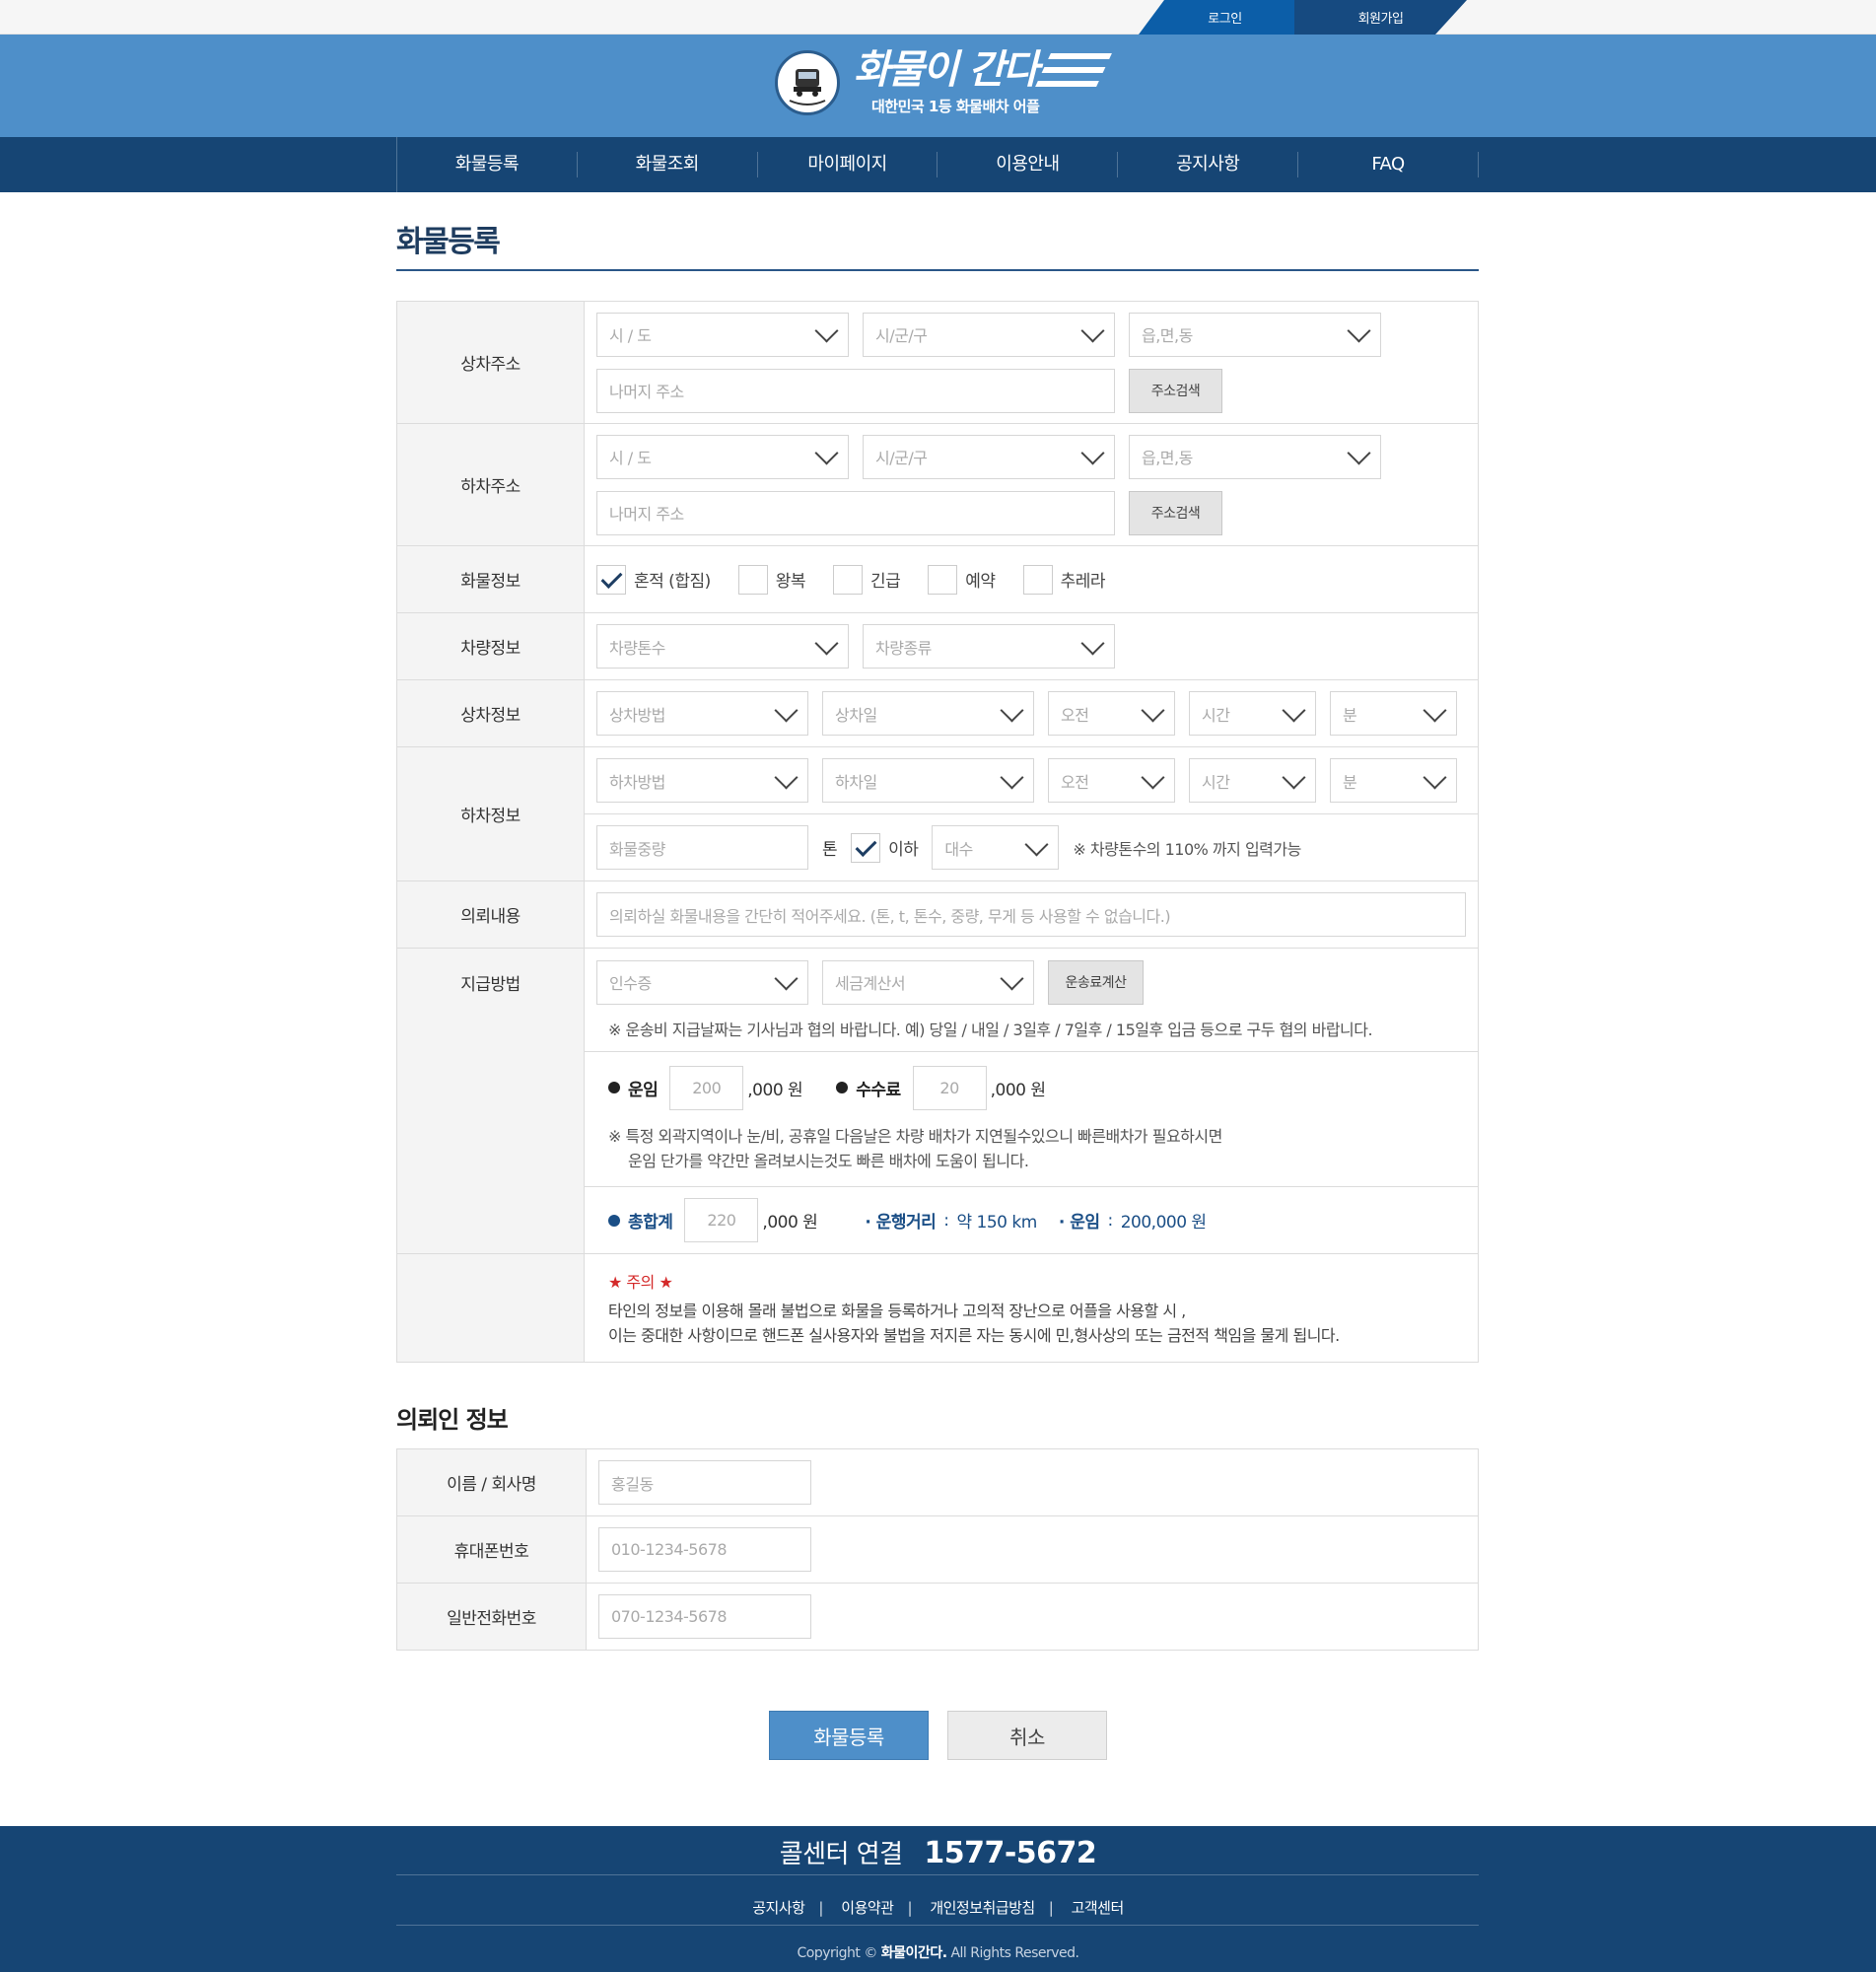  I want to click on loading-rest-address-input: 나머지 주소, so click(855, 390).